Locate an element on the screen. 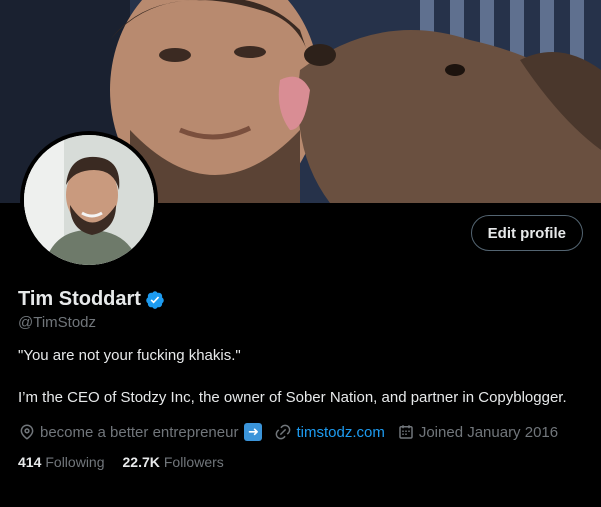 The height and width of the screenshot is (507, 601). name-row: Tim Stoddart is located at coordinates (91, 299).